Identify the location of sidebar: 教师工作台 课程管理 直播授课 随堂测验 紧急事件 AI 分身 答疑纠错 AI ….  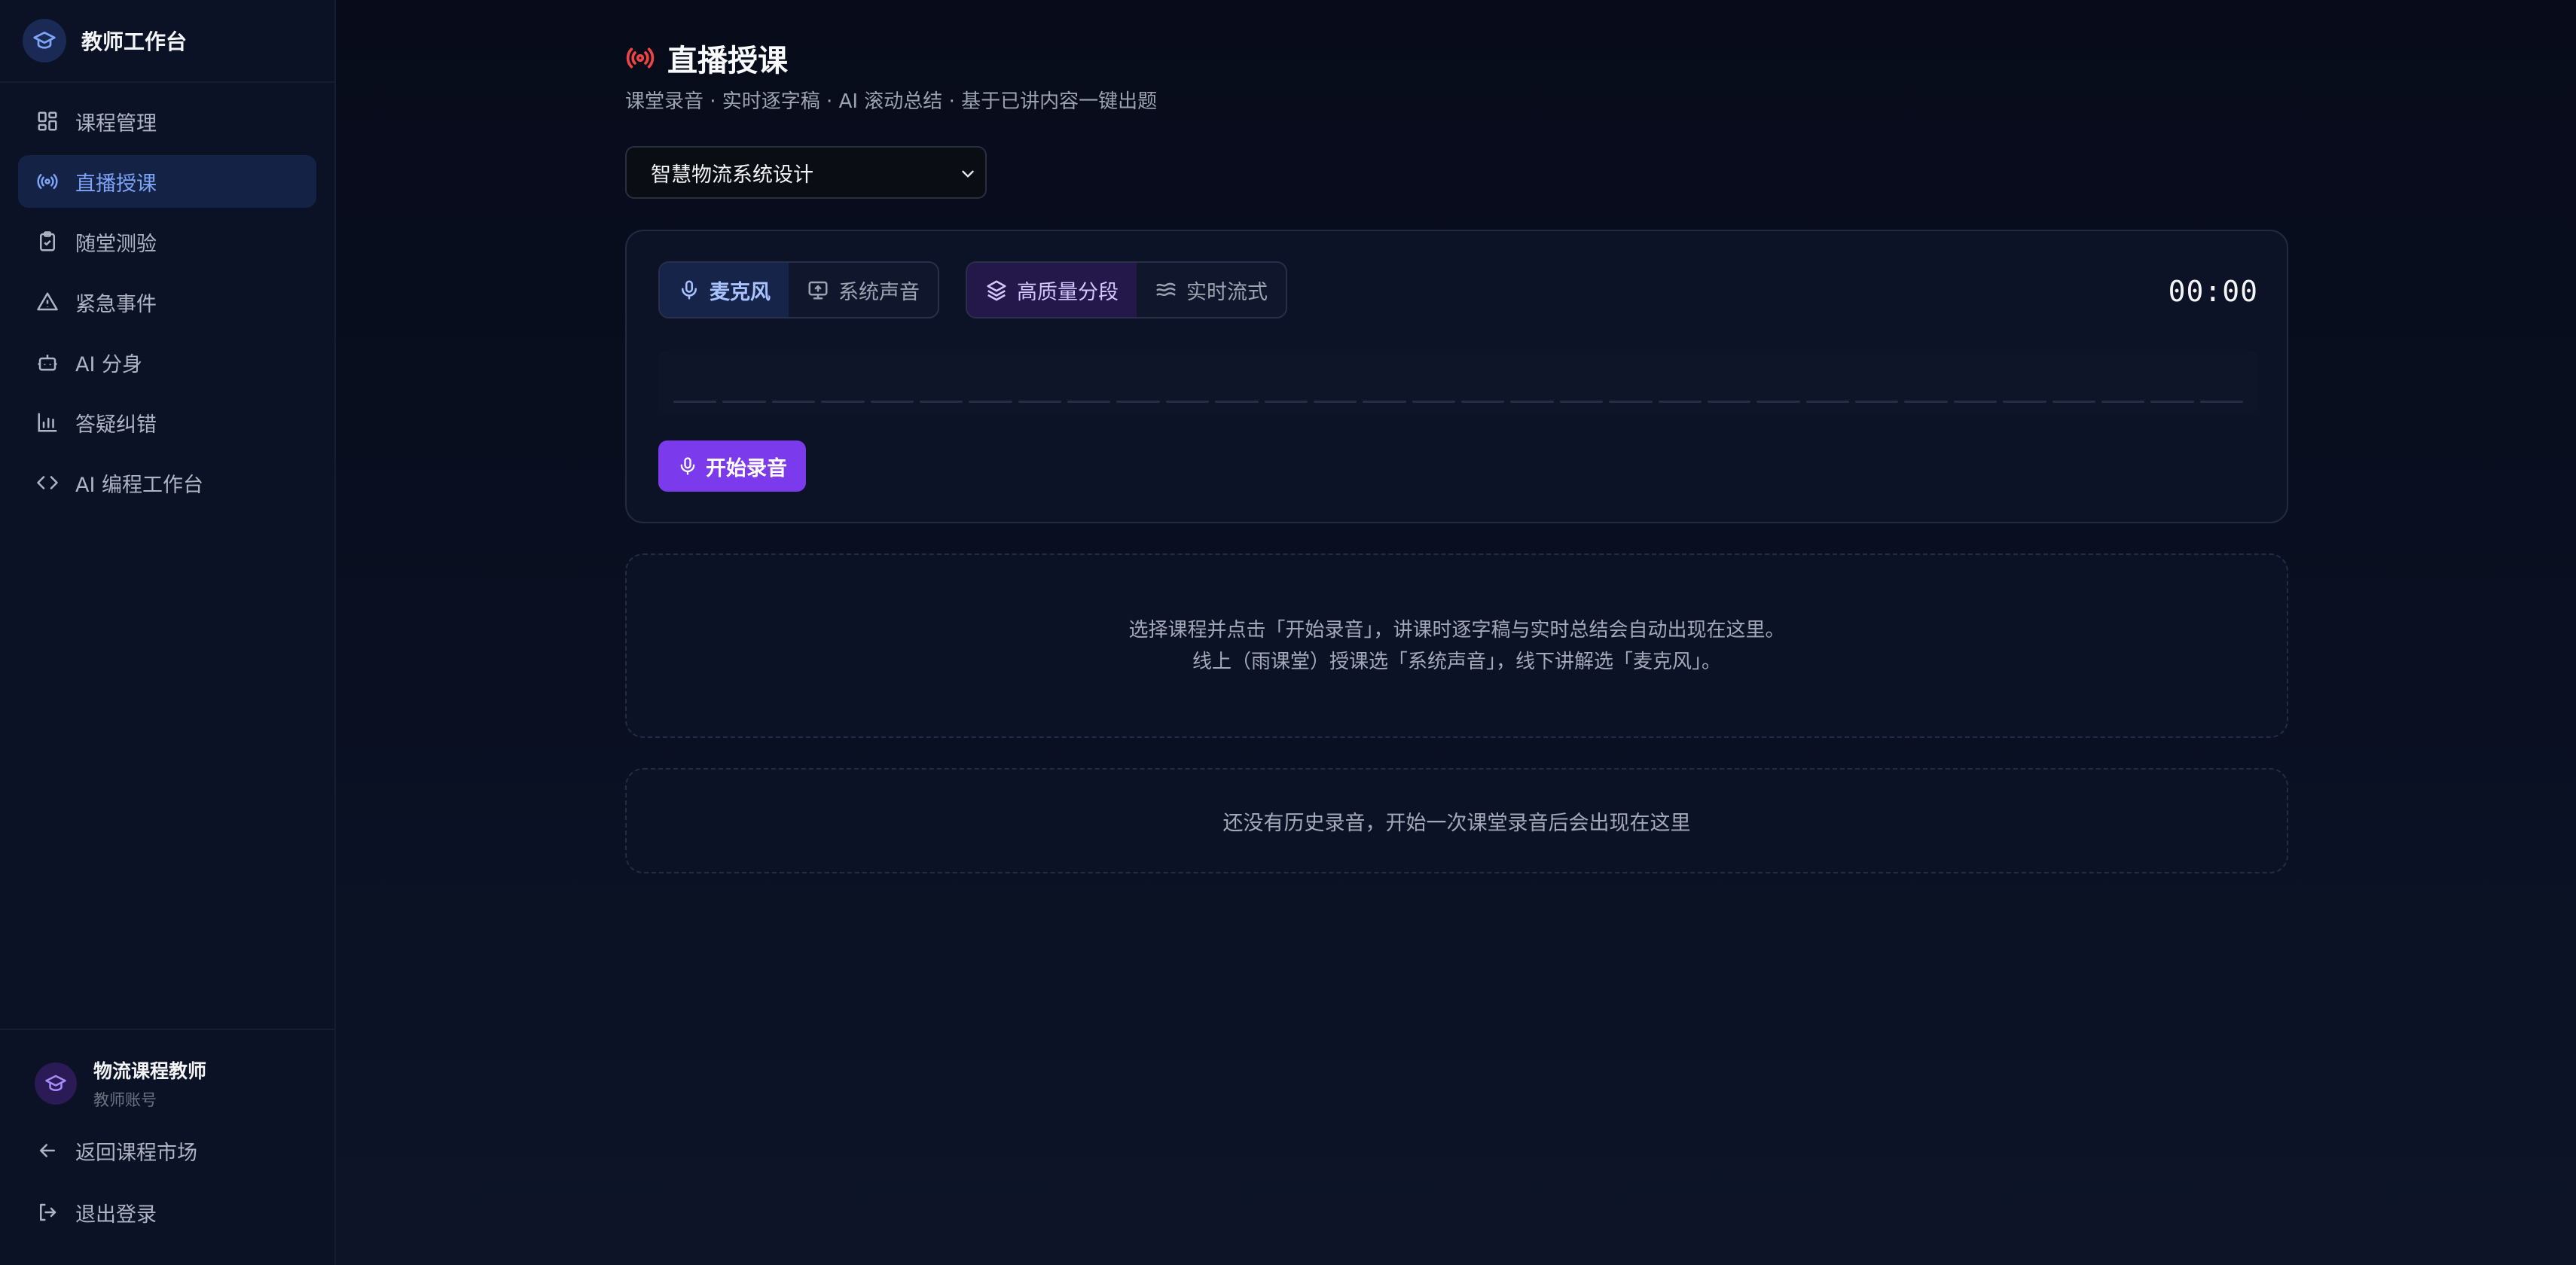
(168, 633).